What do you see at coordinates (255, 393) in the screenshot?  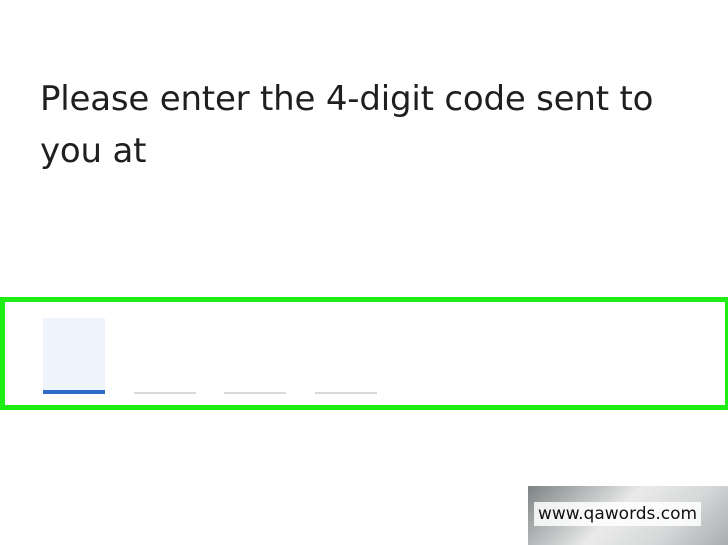 I see `code-digit-3-underline` at bounding box center [255, 393].